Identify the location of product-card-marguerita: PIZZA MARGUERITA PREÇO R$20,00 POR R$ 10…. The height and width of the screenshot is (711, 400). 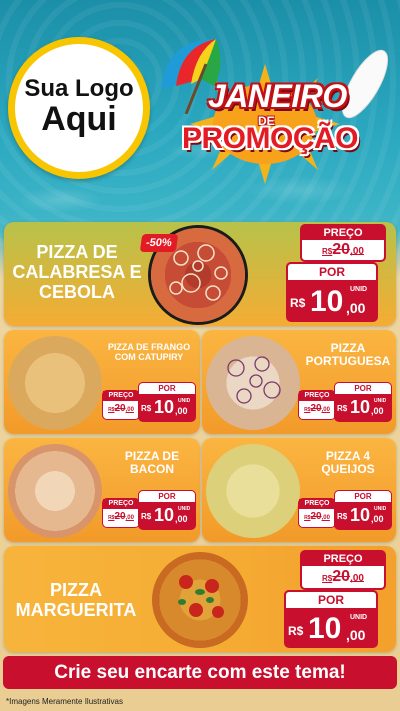
(200, 599).